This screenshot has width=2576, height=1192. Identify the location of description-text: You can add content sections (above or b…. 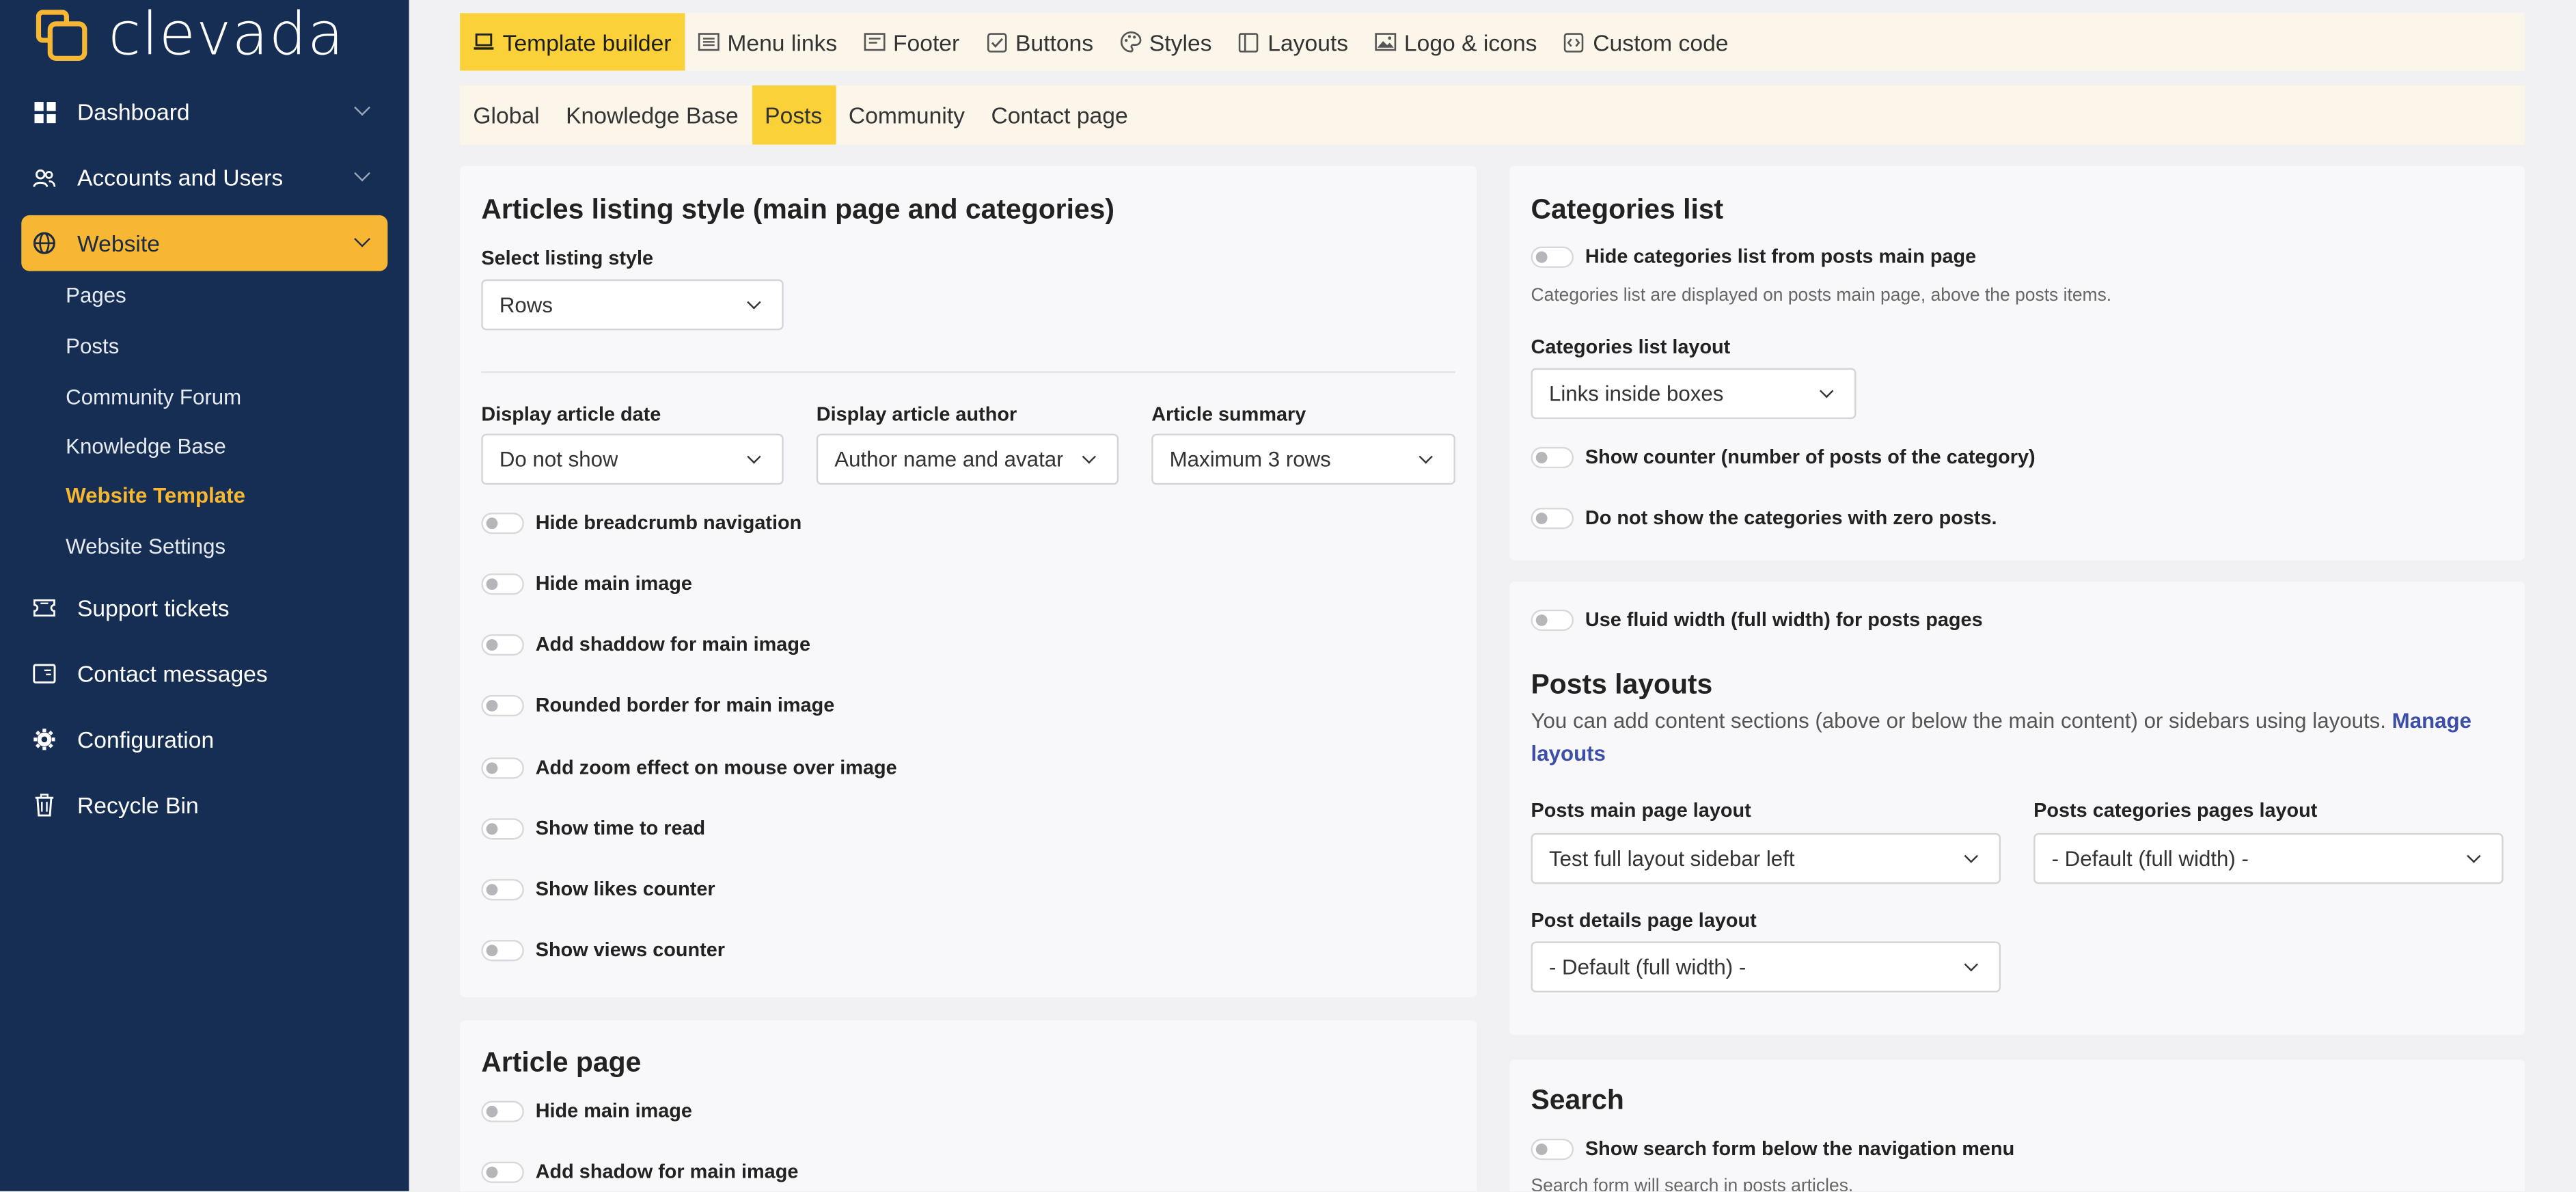
(1958, 721).